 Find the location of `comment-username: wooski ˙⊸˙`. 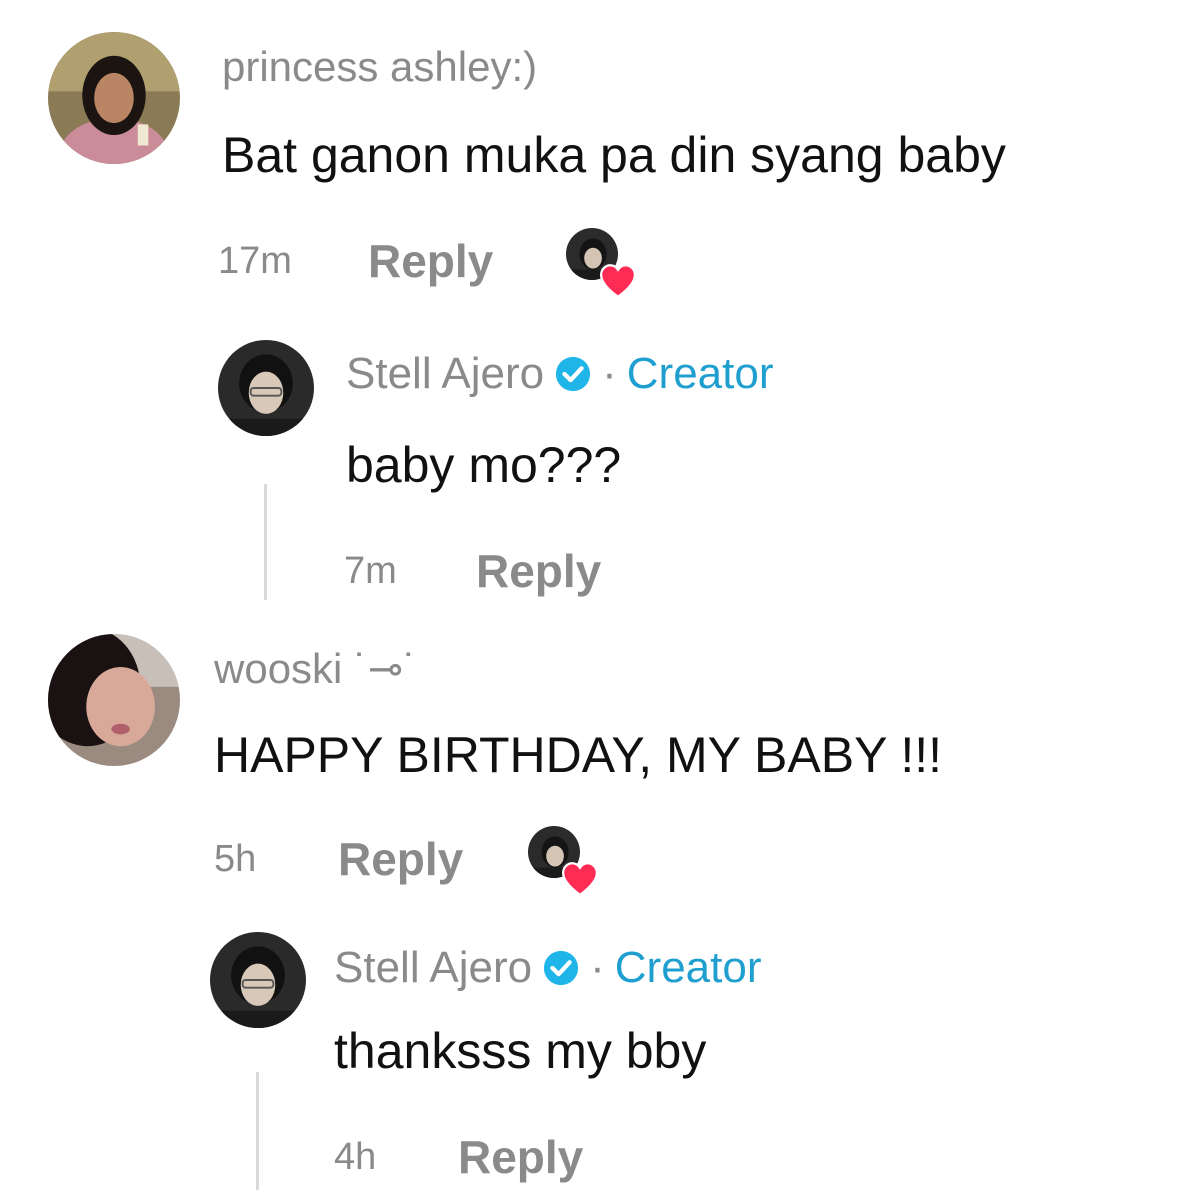

comment-username: wooski ˙⊸˙ is located at coordinates (315, 669).